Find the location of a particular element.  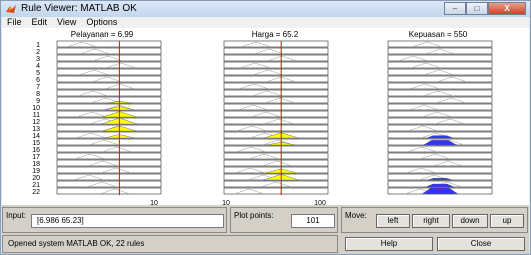

plot-points-panel: Plot points: 101 is located at coordinates (284, 220).